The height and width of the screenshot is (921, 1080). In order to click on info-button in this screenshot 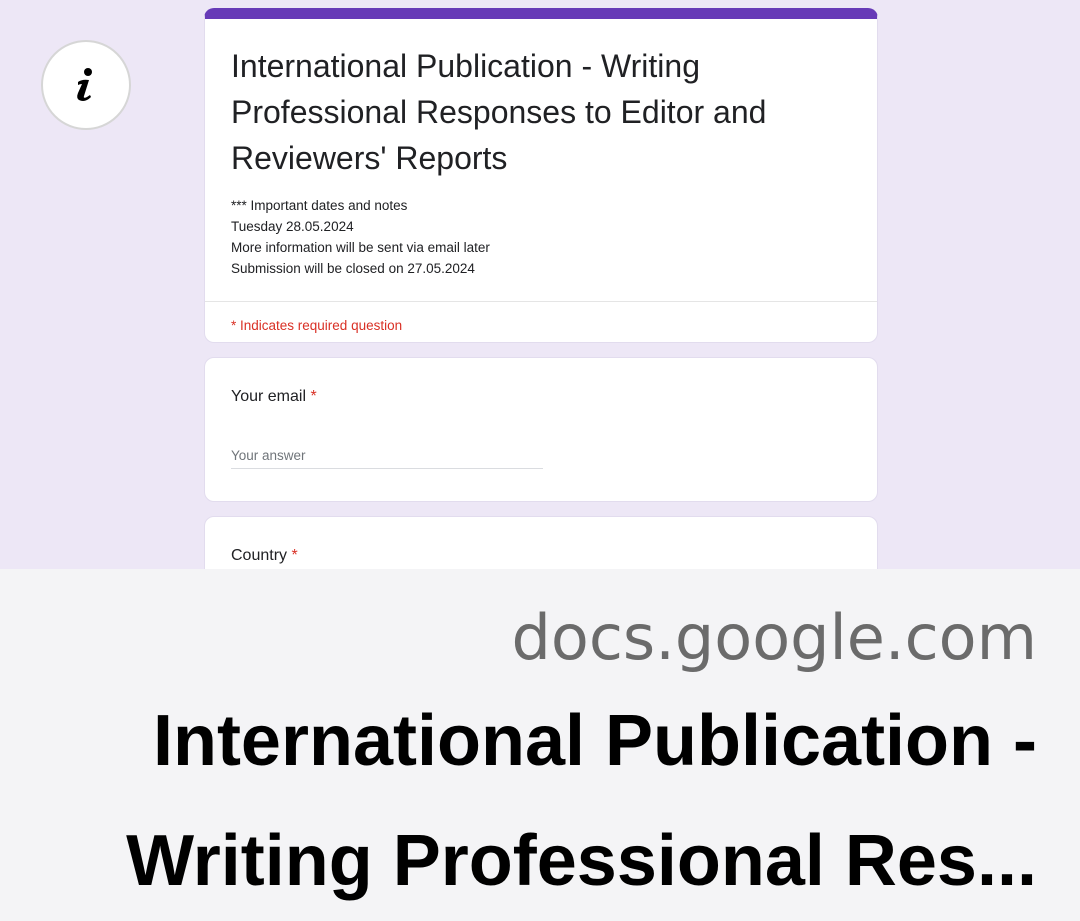, I will do `click(86, 85)`.